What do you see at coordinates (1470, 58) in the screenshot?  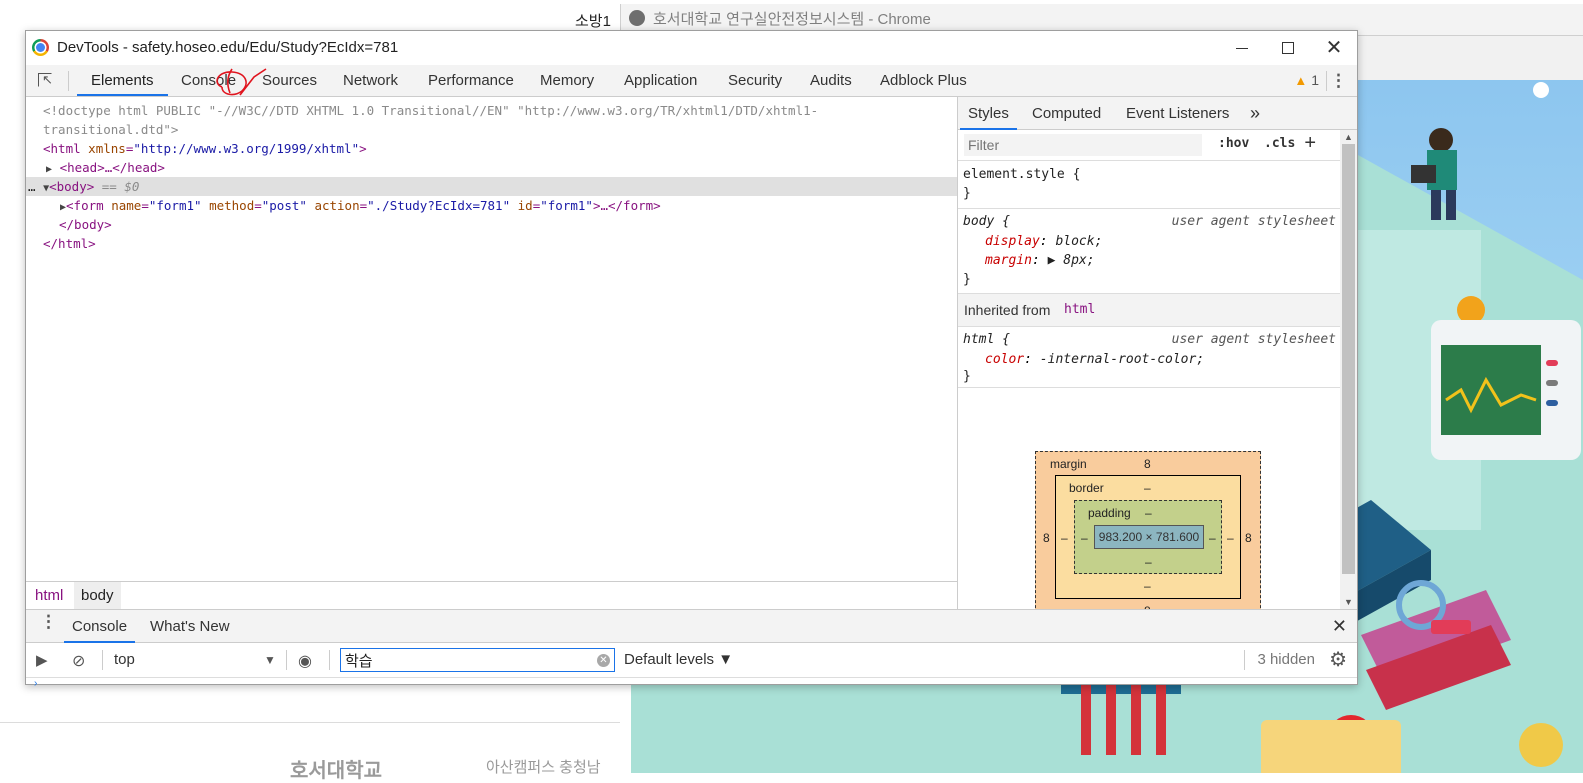 I see `background-toolbar-strip` at bounding box center [1470, 58].